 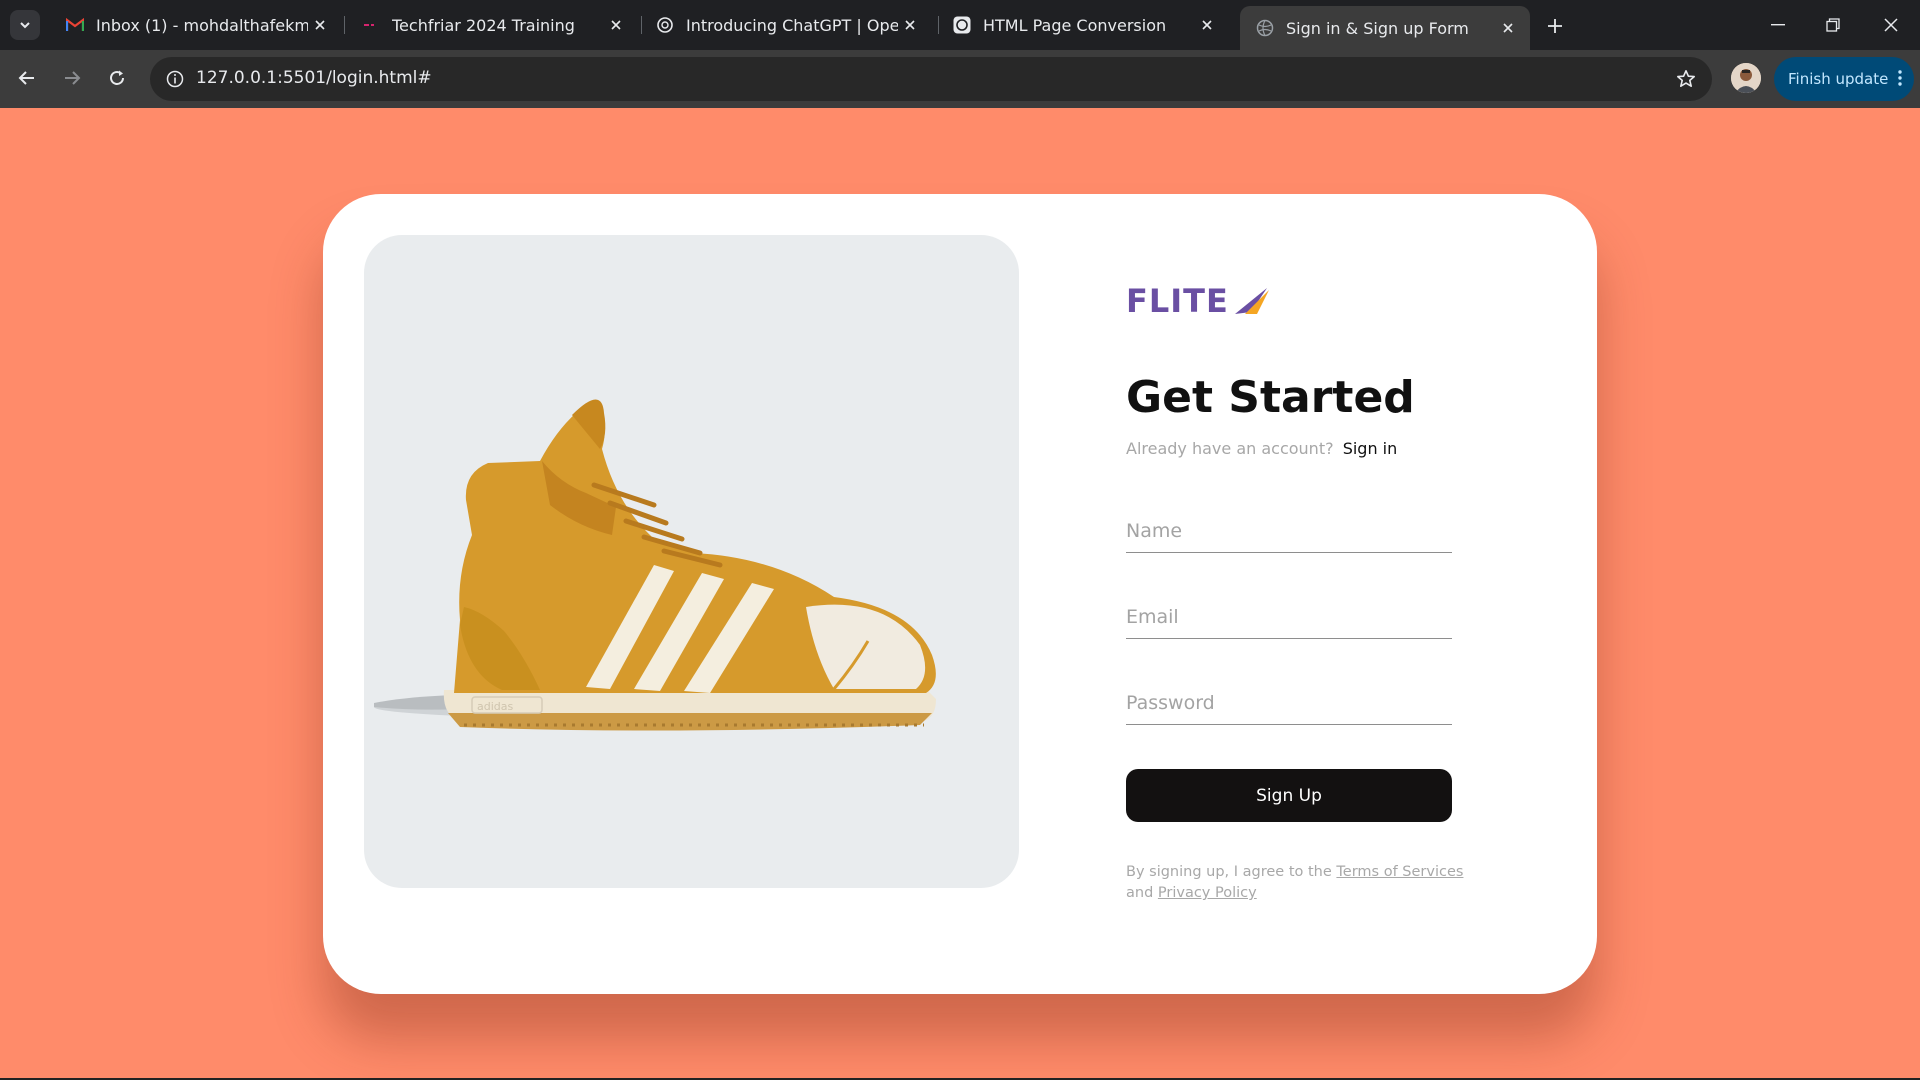 What do you see at coordinates (1230, 448) in the screenshot?
I see `signin-prompt-text: Already have an account?` at bounding box center [1230, 448].